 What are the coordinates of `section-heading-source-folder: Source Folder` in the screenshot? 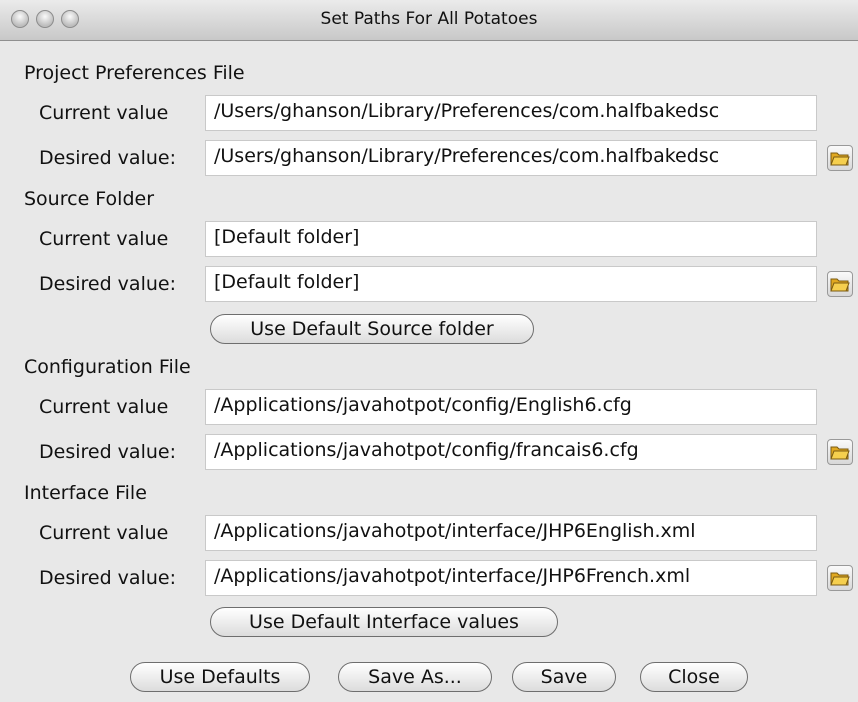 It's located at (89, 199).